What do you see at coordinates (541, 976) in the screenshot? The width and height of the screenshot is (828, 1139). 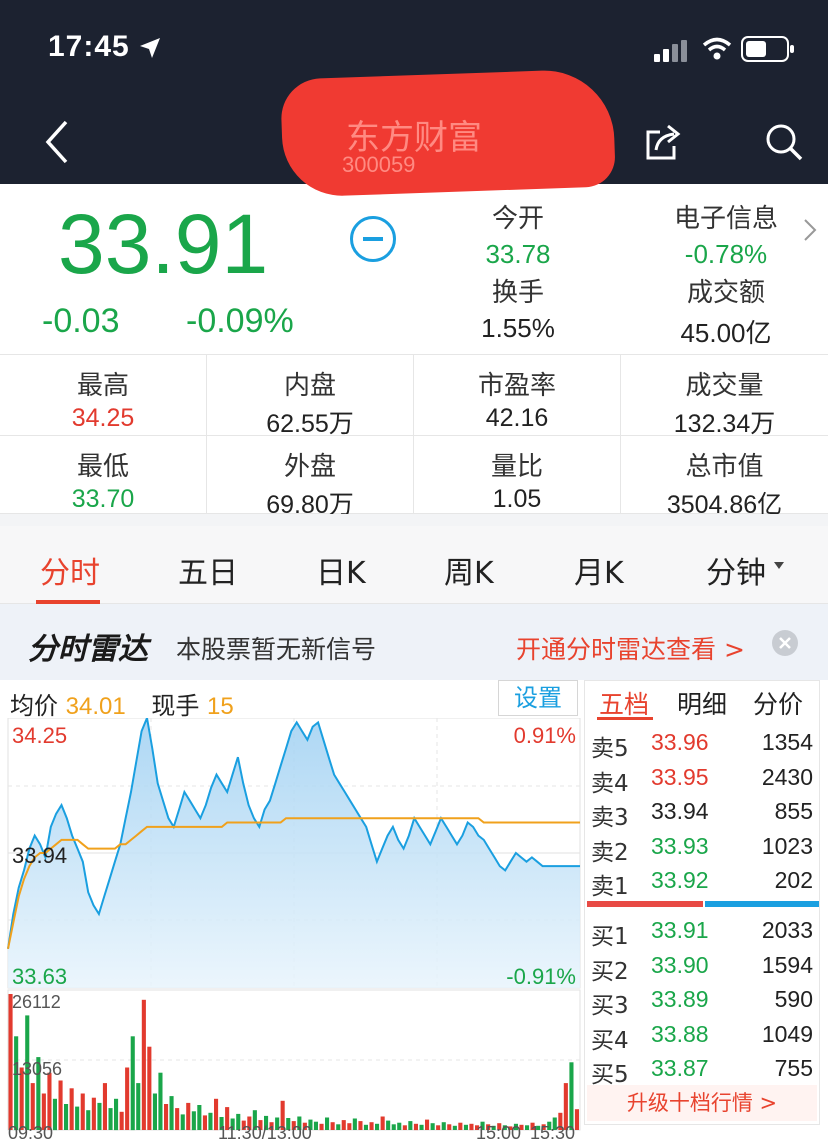 I see `pct-label-bottom: -0.91%` at bounding box center [541, 976].